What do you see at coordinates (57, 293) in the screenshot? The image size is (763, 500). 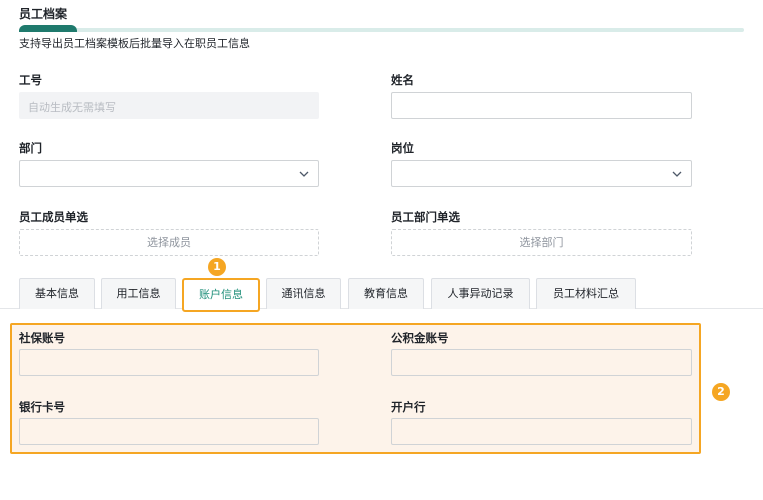 I see `tab-basic-info: 基本信息` at bounding box center [57, 293].